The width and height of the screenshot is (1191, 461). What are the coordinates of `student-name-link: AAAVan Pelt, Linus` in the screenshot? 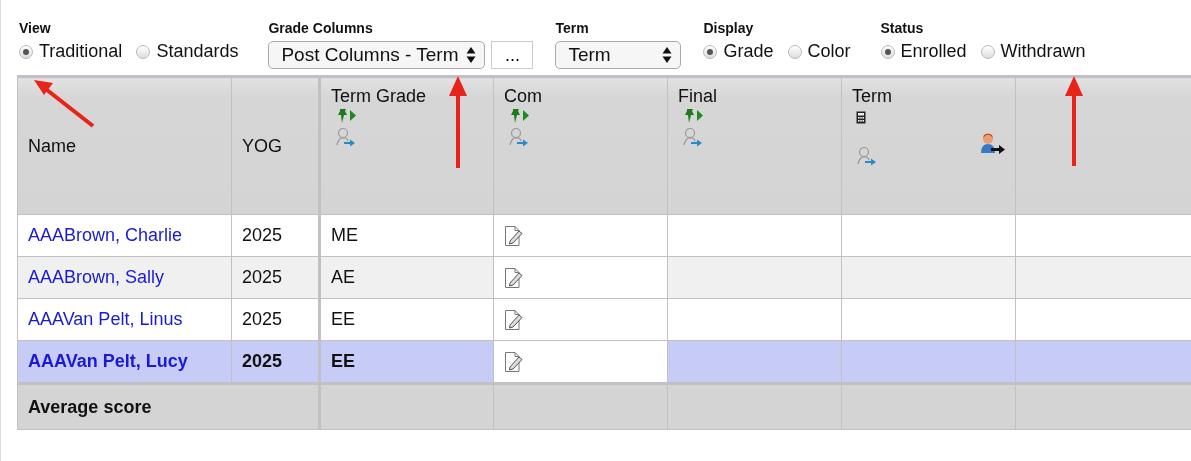 It's located at (124, 319).